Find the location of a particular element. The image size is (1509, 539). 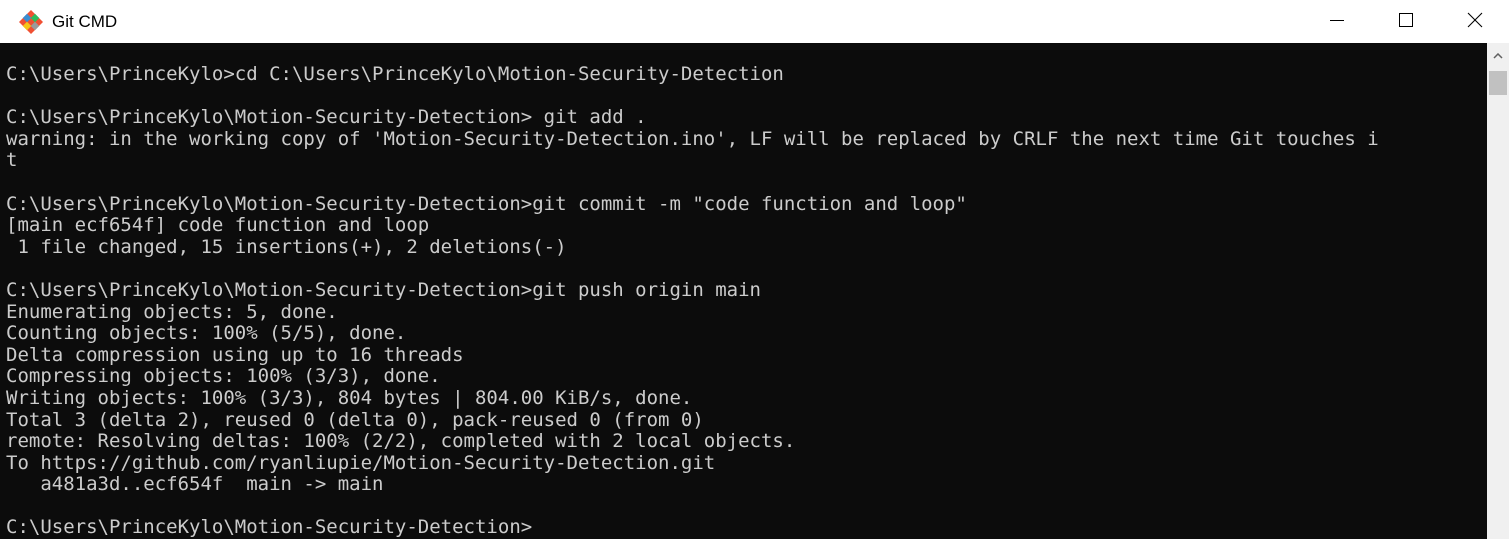

close-icon is located at coordinates (1474, 20).